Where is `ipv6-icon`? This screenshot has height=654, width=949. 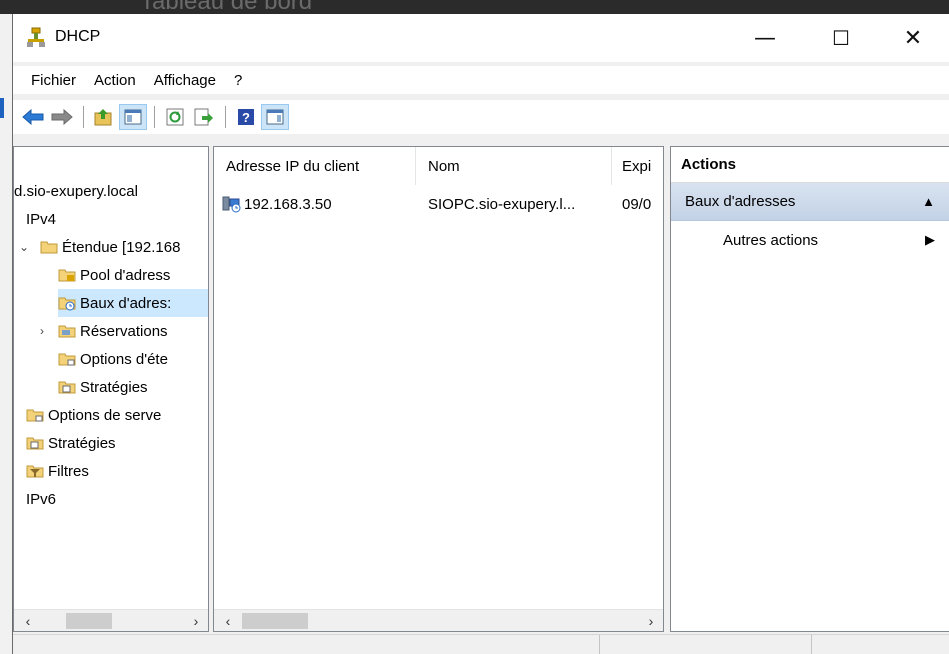
ipv6-icon is located at coordinates (17, 499).